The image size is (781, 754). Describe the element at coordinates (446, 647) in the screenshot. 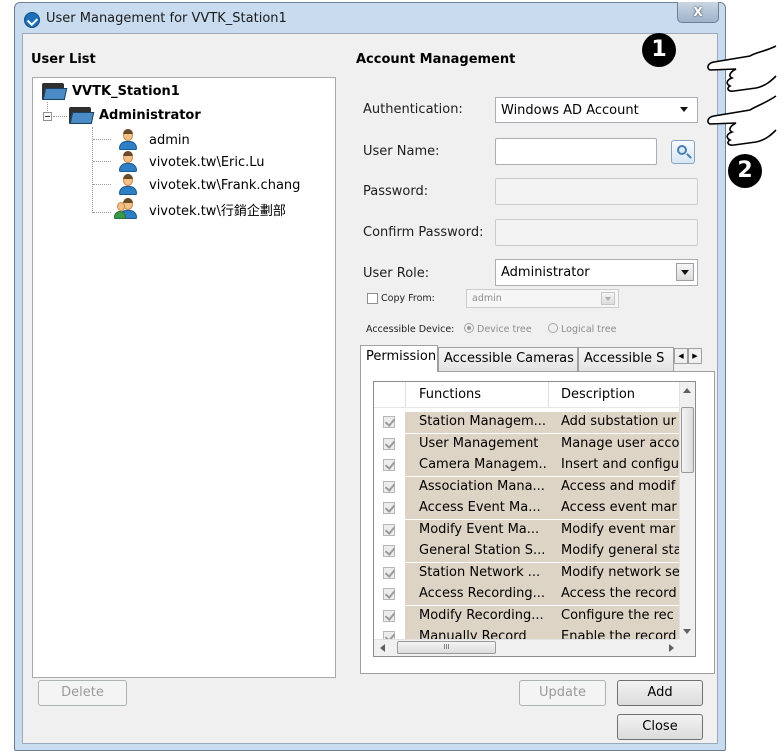

I see `scroll-thumb-horizontal: III` at that location.